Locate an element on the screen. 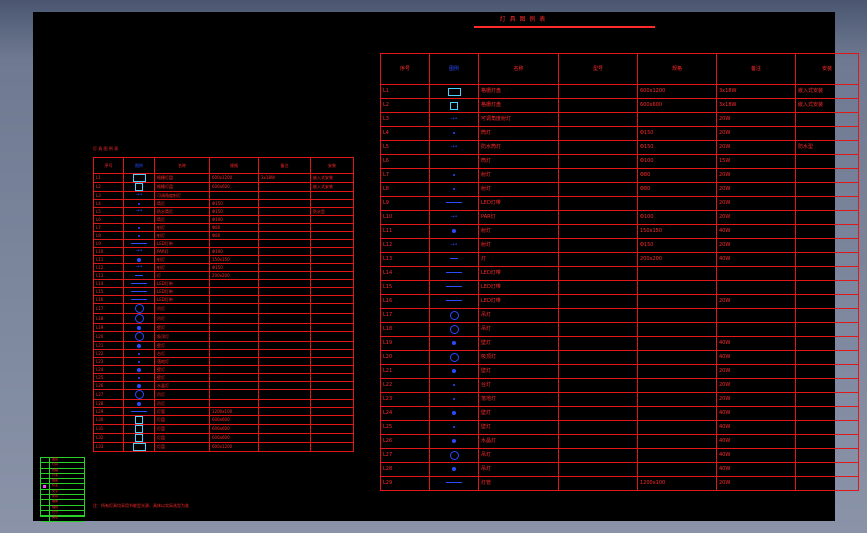 The width and height of the screenshot is (867, 533). table-row: L29 灯管 1200x100 20W is located at coordinates (619, 483).